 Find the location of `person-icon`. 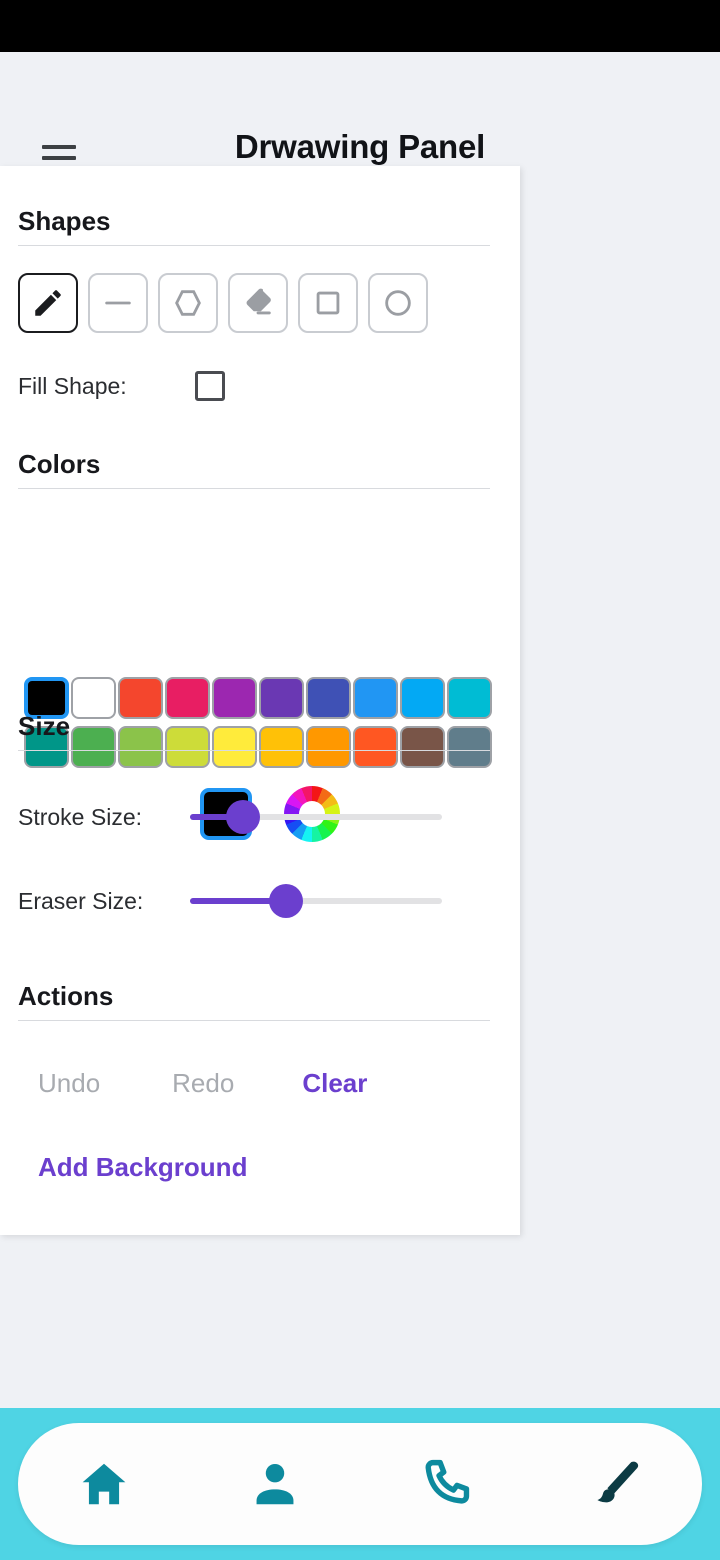

person-icon is located at coordinates (274, 1484).